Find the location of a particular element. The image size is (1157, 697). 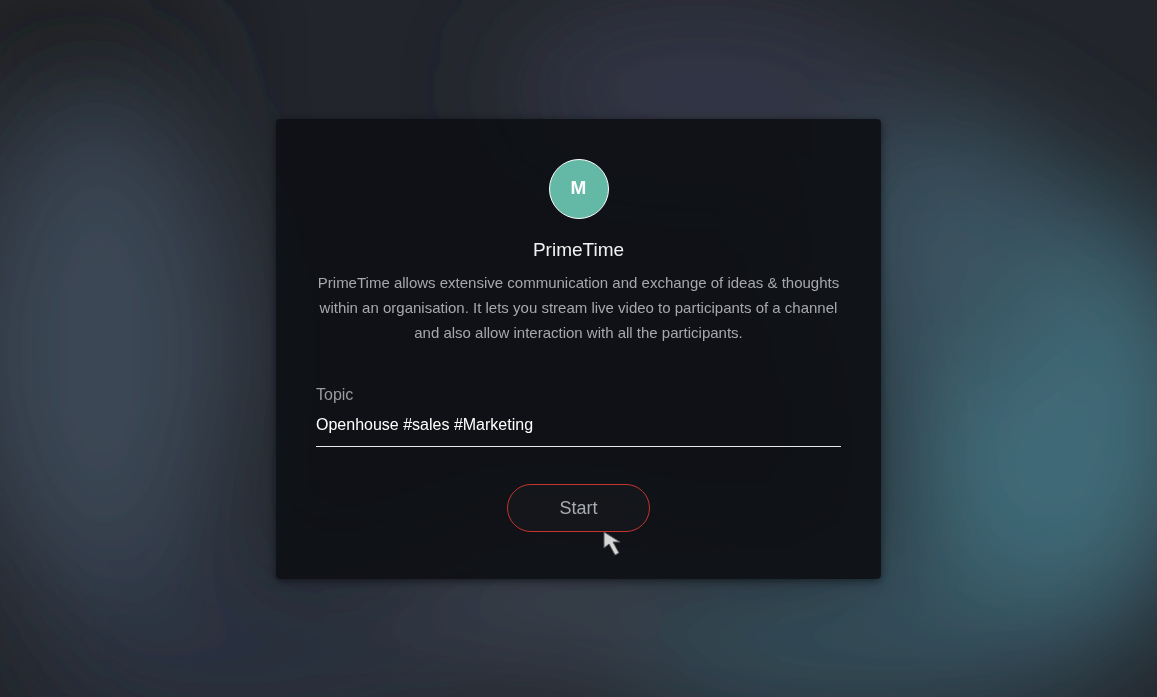

start-button: Start is located at coordinates (578, 508).